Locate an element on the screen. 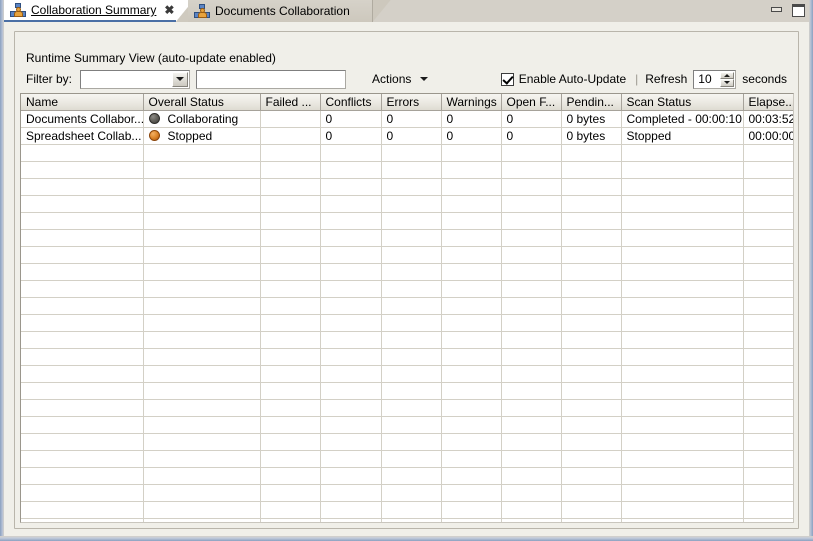 This screenshot has height=541, width=813. refresh-interval-stepper: 10 is located at coordinates (715, 79).